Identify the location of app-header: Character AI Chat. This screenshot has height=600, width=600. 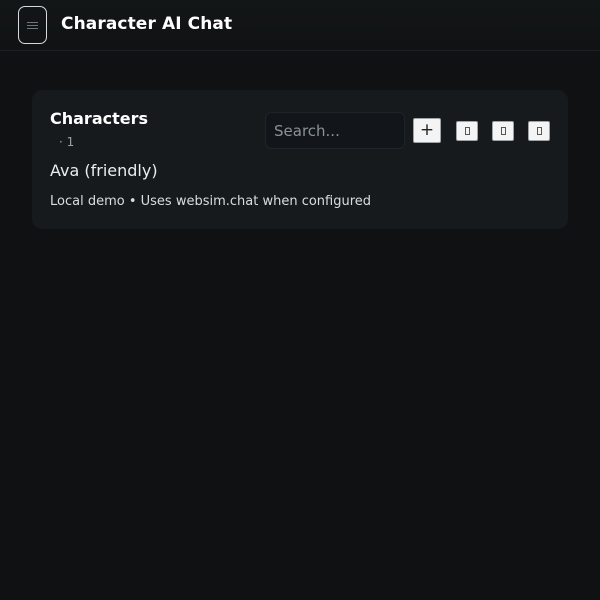
(300, 25).